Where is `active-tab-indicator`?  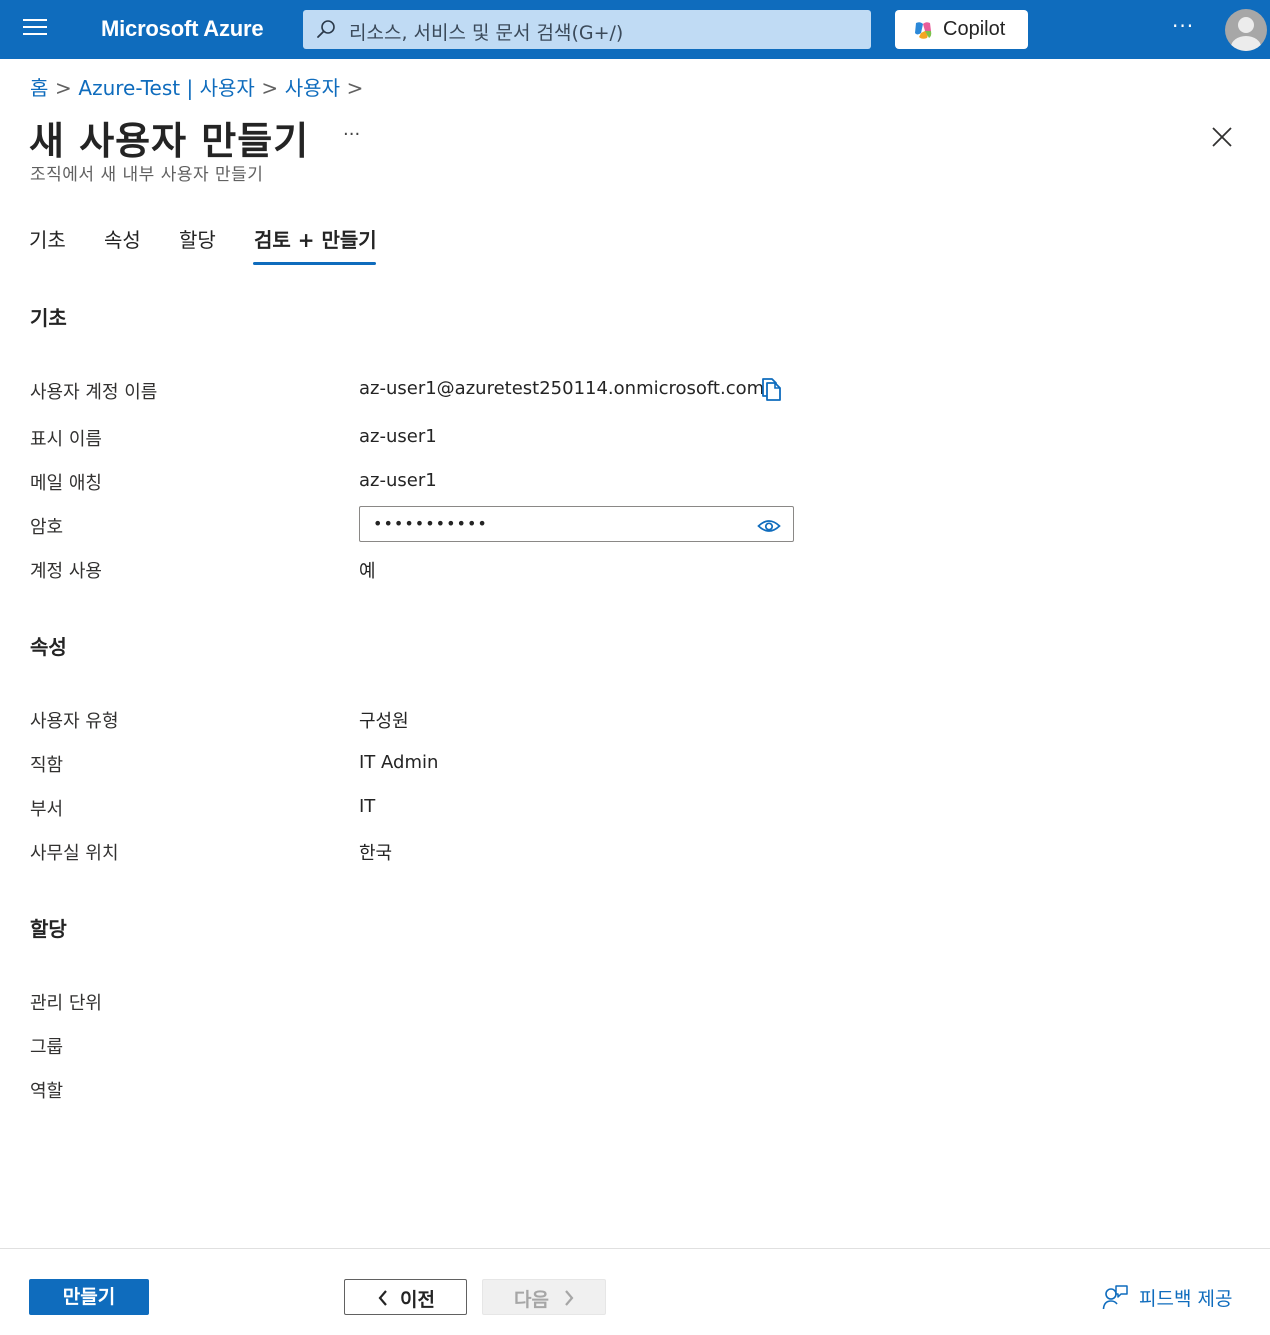 active-tab-indicator is located at coordinates (314, 263).